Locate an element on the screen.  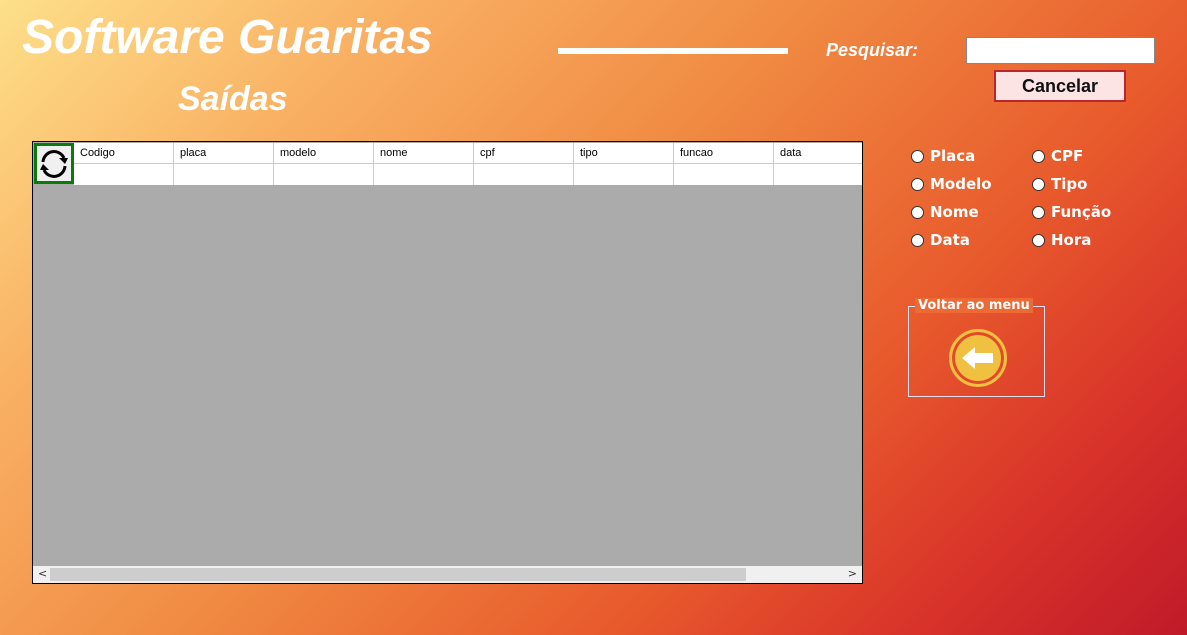
column-header: funcao is located at coordinates (724, 153).